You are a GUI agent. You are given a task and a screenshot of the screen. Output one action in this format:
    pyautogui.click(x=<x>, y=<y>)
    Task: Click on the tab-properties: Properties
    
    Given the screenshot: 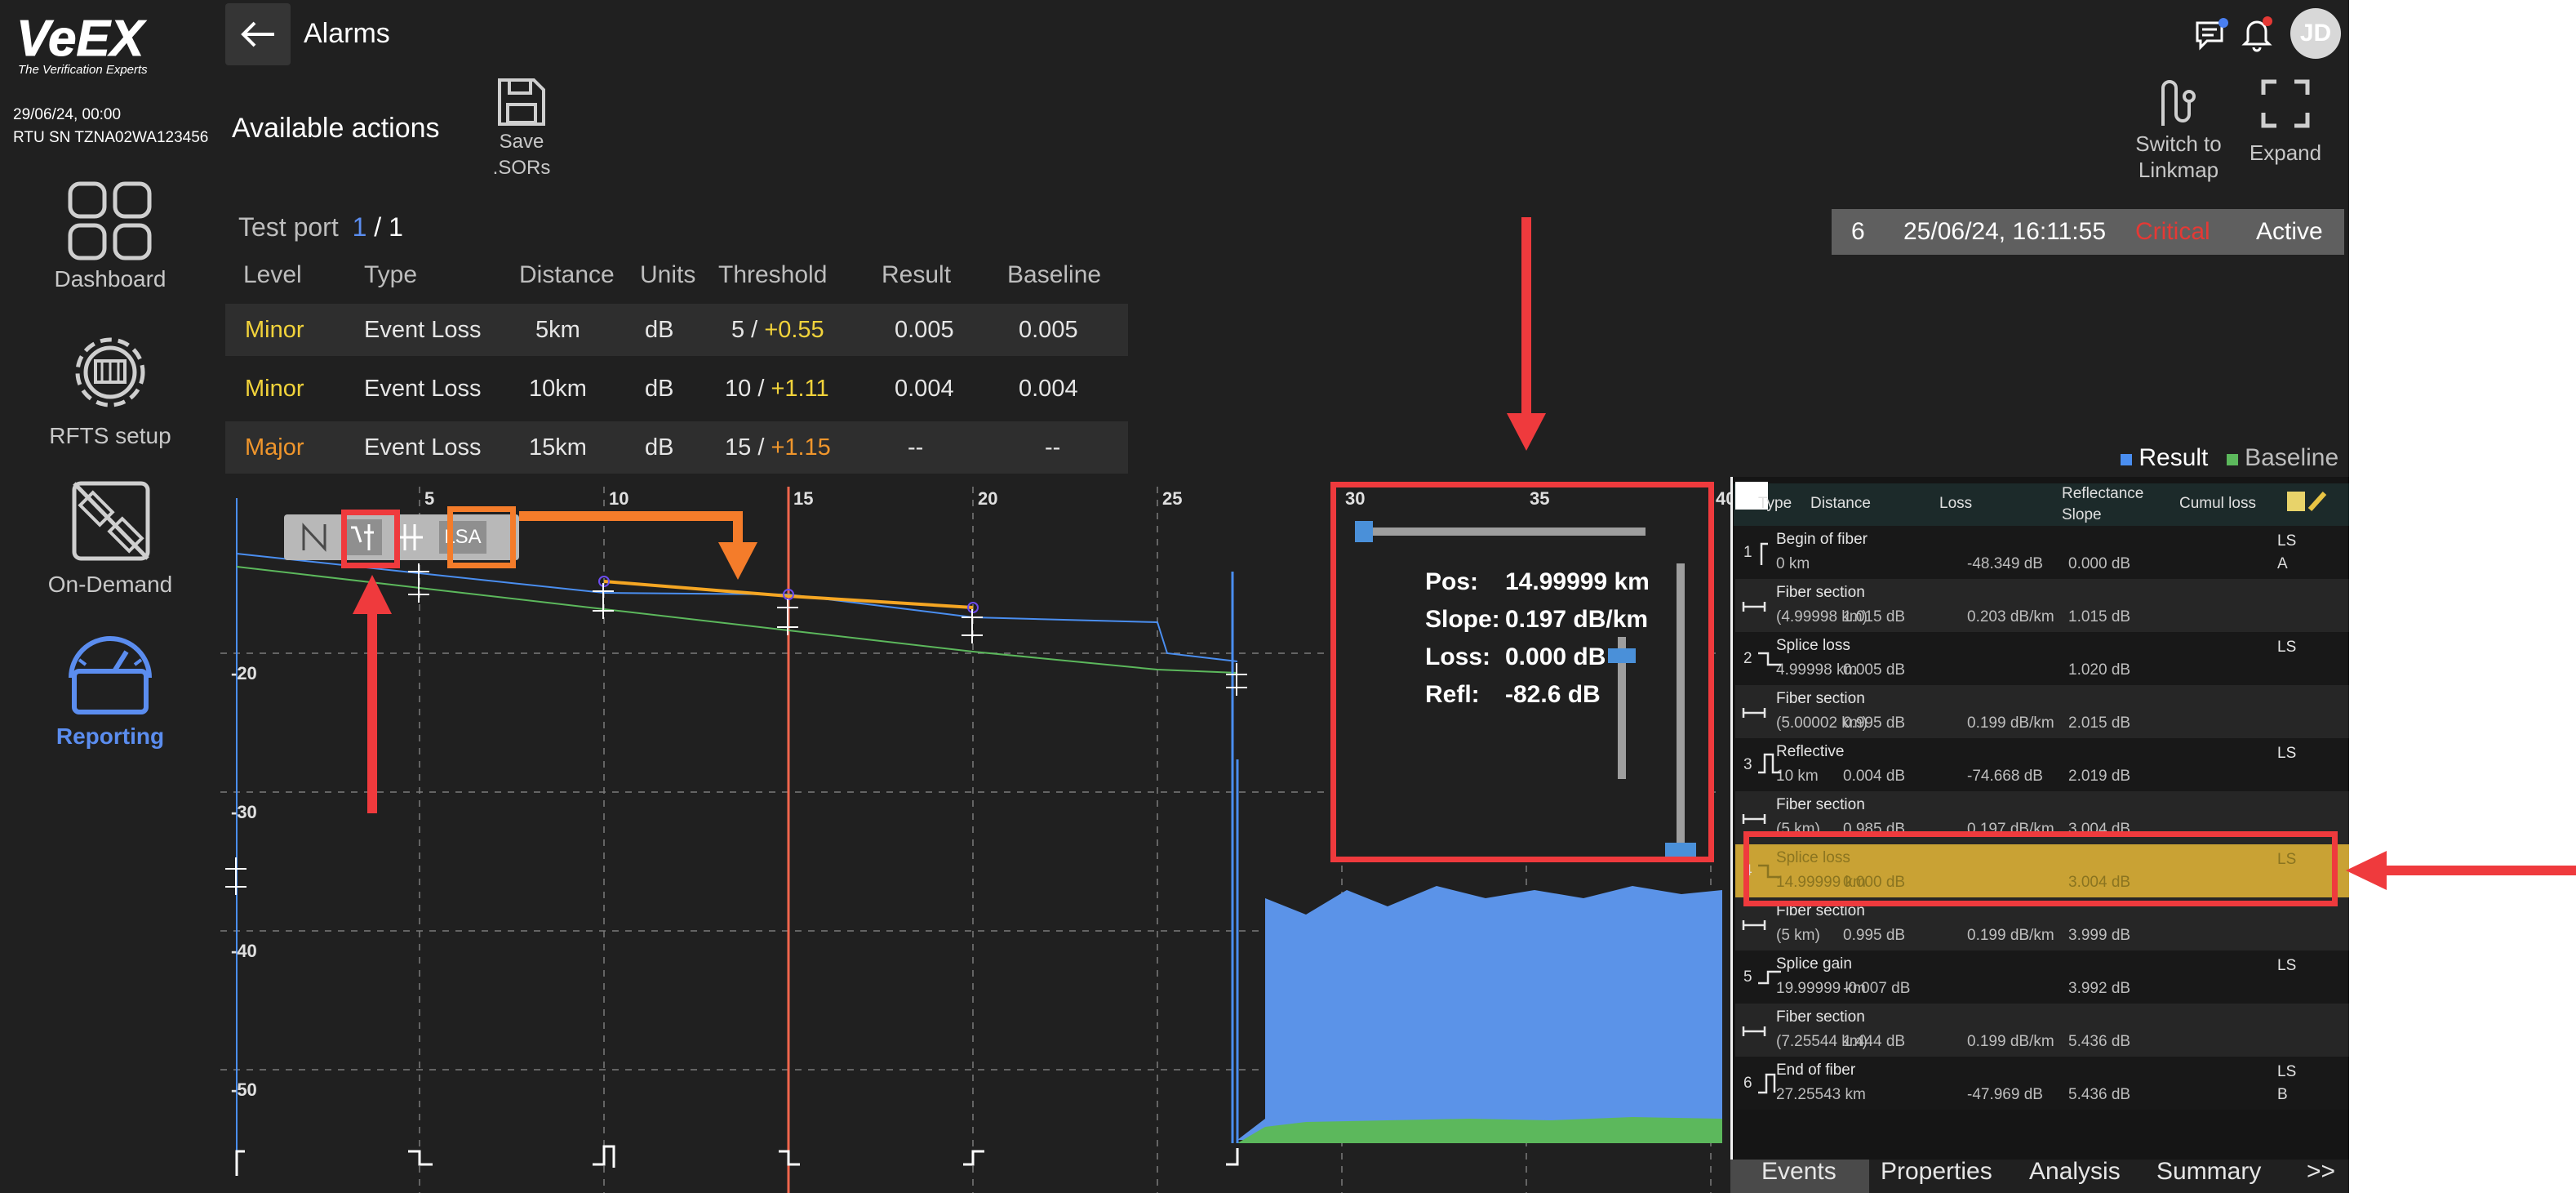 What is the action you would take?
    pyautogui.click(x=1936, y=1172)
    